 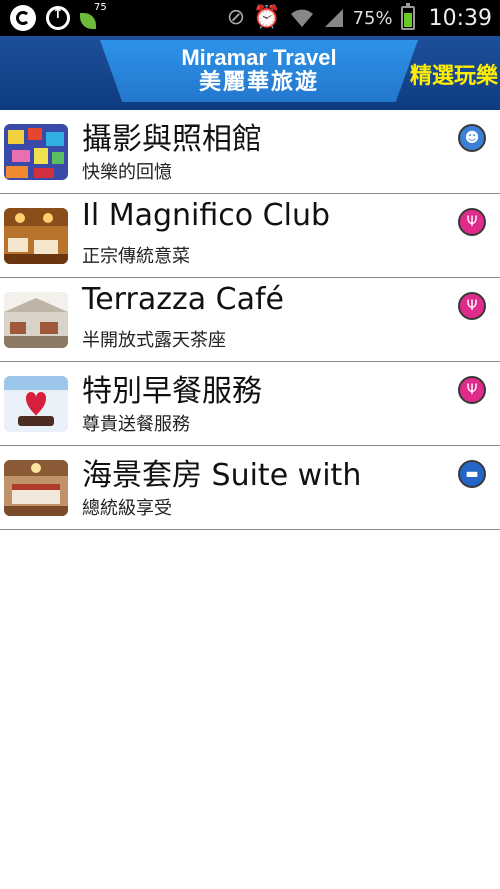 What do you see at coordinates (472, 474) in the screenshot?
I see `bed-icon: ▬` at bounding box center [472, 474].